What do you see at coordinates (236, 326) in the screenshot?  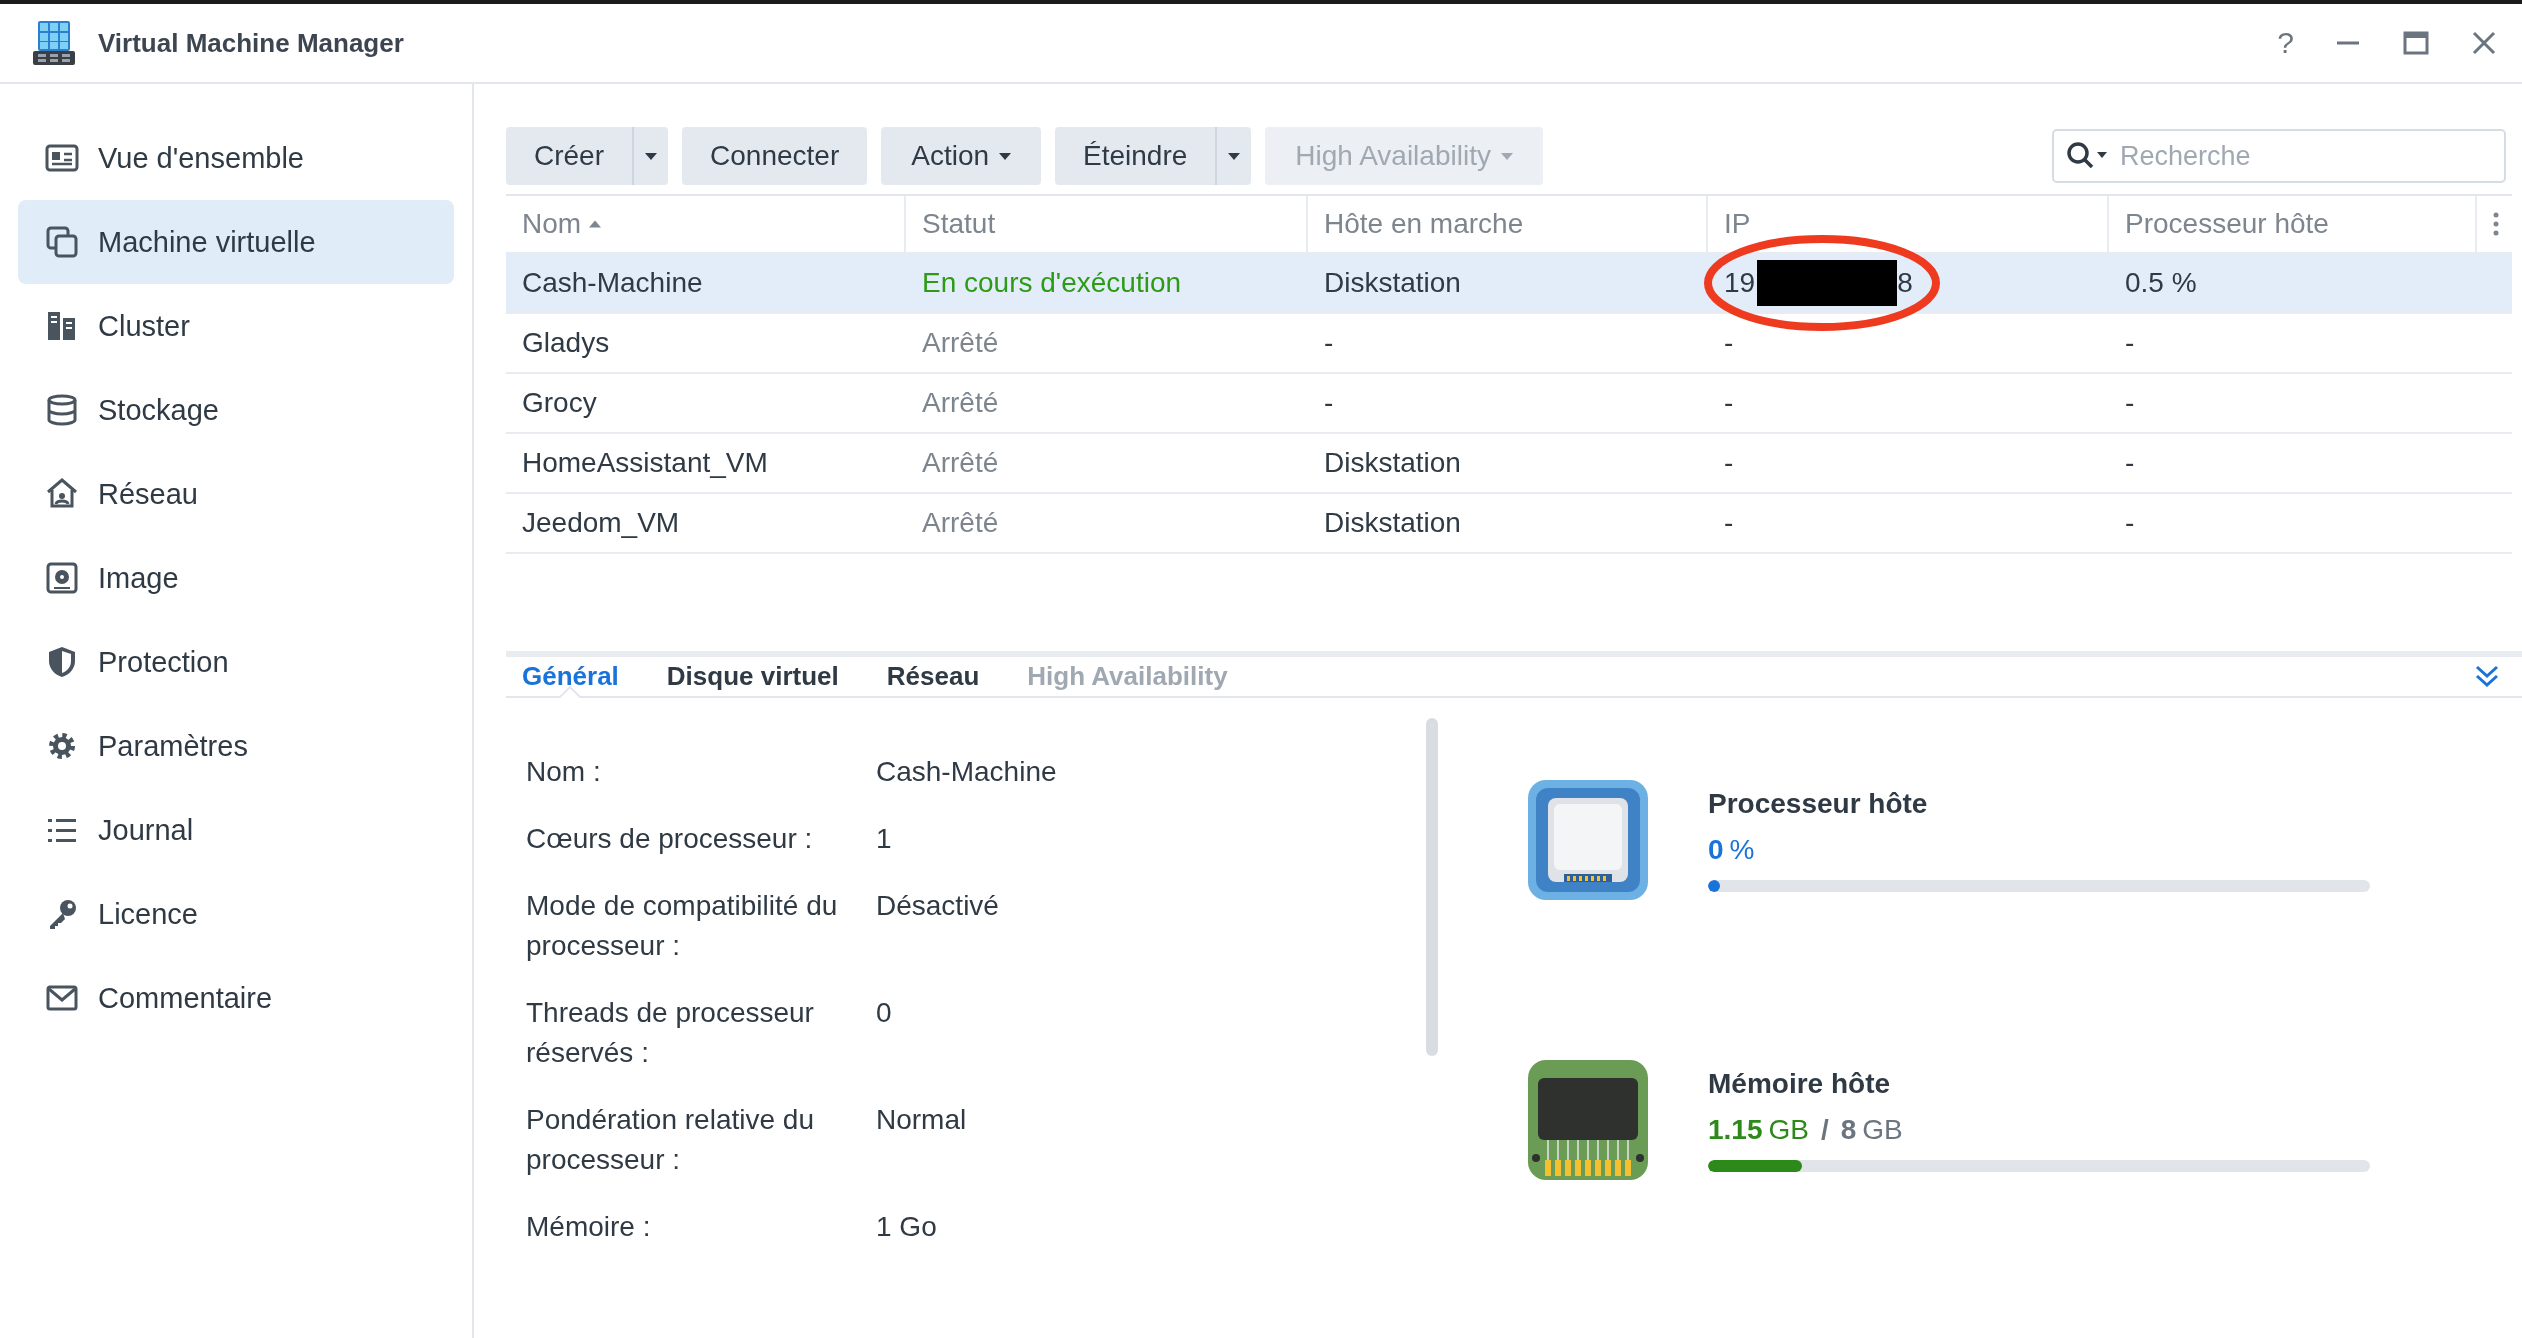 I see `sidebar-item: Cluster` at bounding box center [236, 326].